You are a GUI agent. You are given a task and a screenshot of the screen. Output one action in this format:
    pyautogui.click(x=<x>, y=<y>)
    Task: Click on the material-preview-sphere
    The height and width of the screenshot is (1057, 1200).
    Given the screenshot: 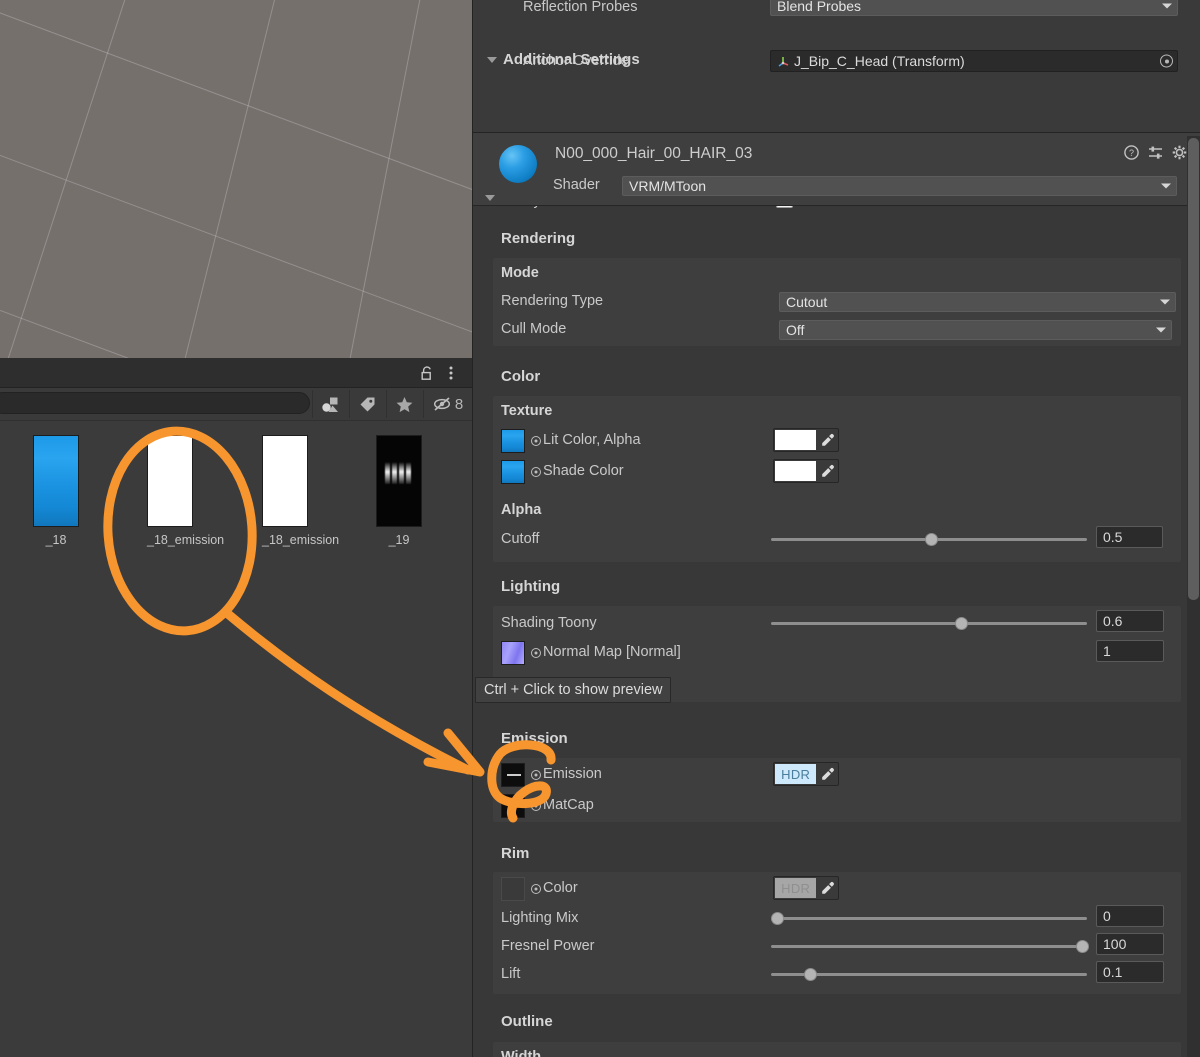 What is the action you would take?
    pyautogui.click(x=518, y=164)
    